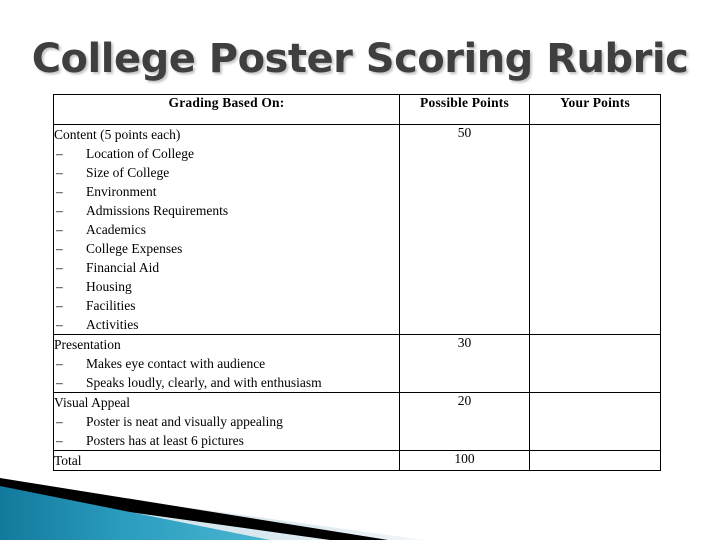  Describe the element at coordinates (464, 363) in the screenshot. I see `possible-points-value: 30` at that location.